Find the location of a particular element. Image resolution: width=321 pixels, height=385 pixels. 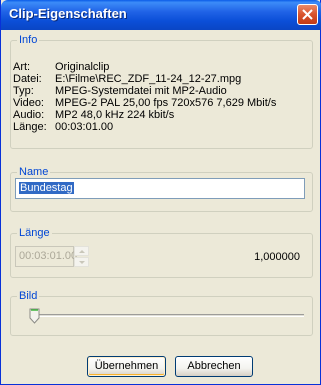

cancel-button: Abbrechen is located at coordinates (214, 366).